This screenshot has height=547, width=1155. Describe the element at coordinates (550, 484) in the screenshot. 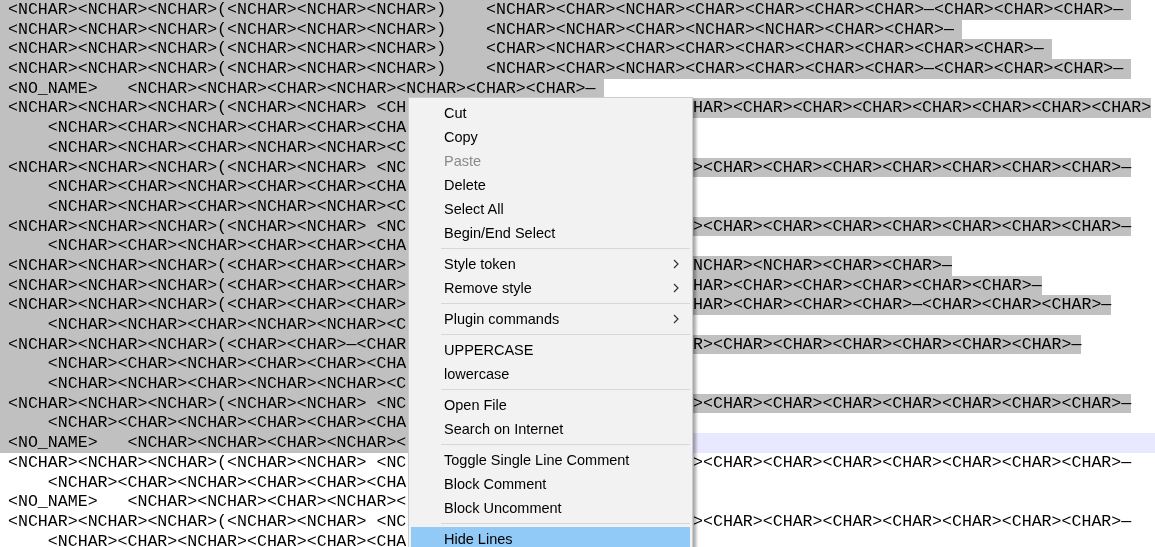

I see `menu-item: Block Comment` at that location.